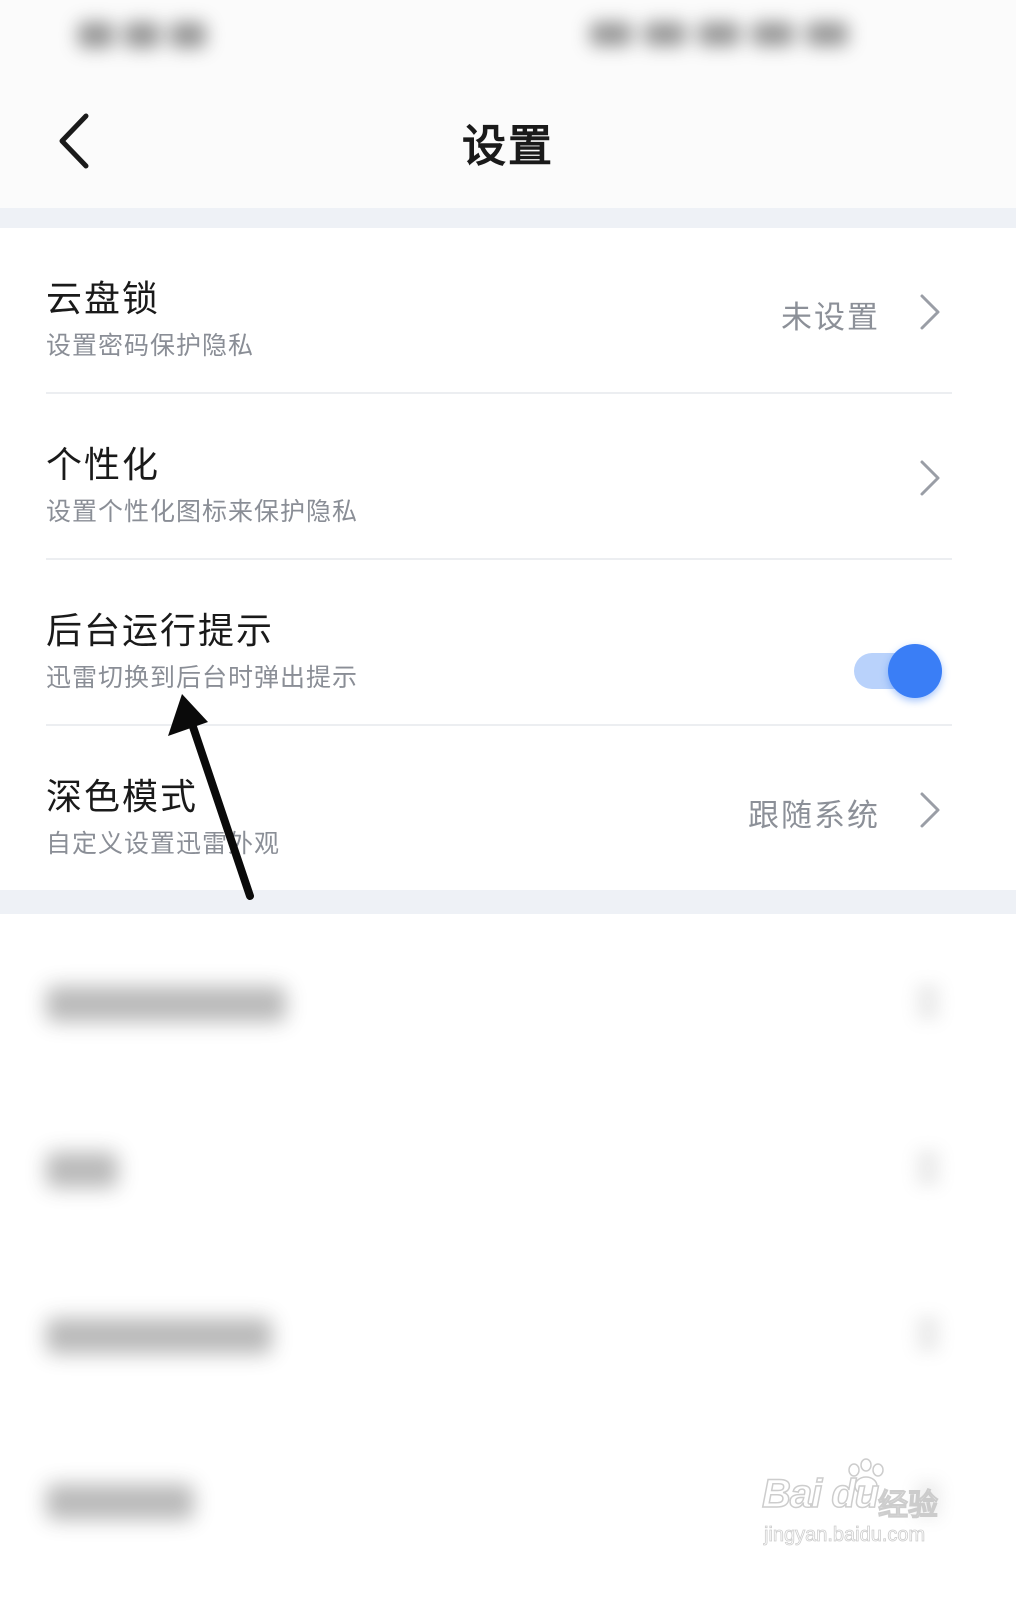 The image size is (1016, 1600). Describe the element at coordinates (755, 37) in the screenshot. I see `status-bar-indicators-blurred` at that location.